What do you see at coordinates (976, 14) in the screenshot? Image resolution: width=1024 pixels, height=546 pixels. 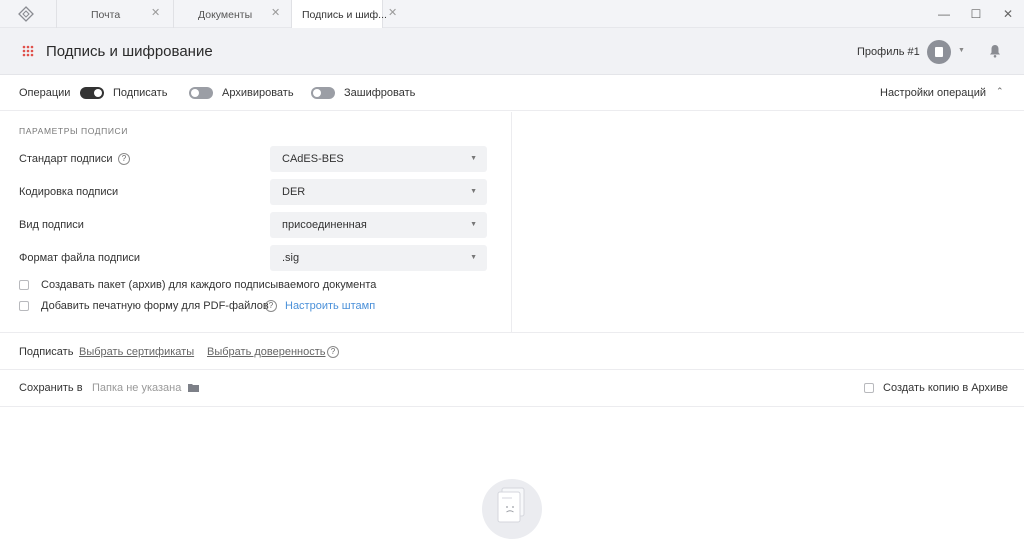 I see `maximize-button: ☐` at bounding box center [976, 14].